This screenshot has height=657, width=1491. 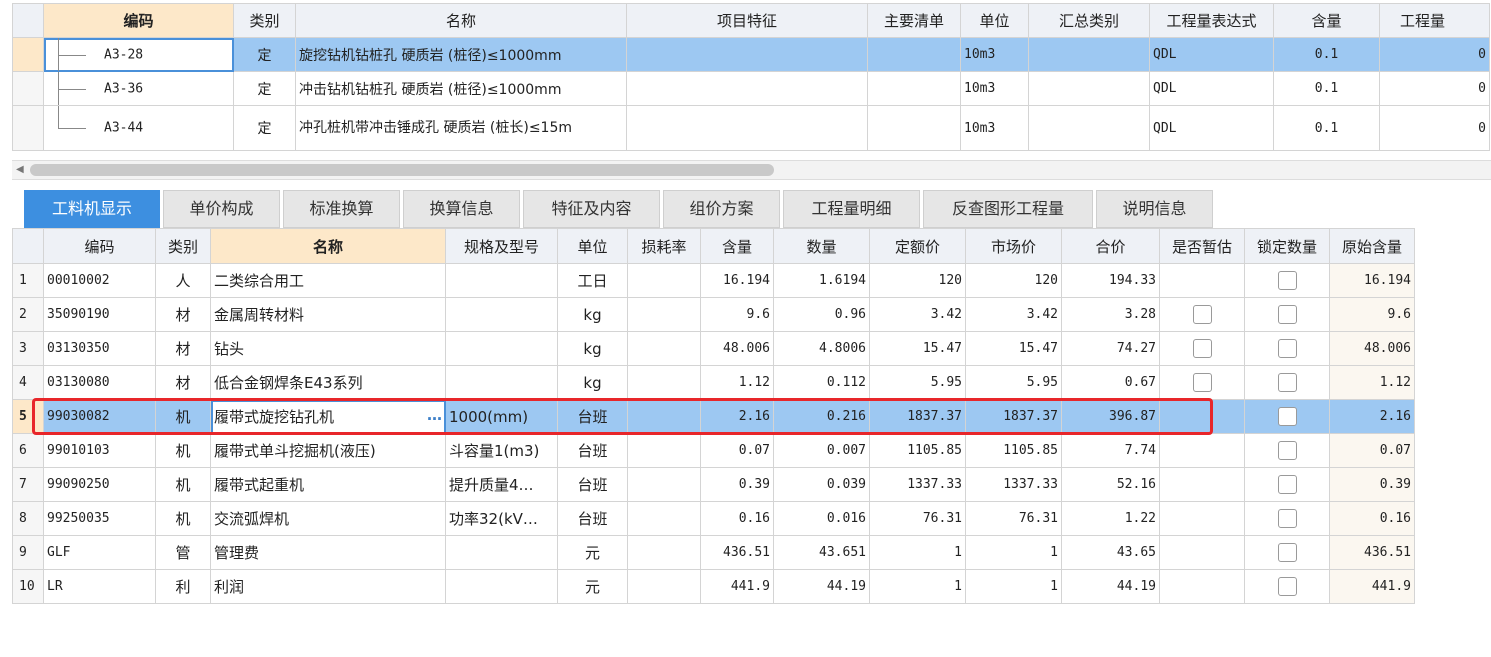 What do you see at coordinates (328, 280) in the screenshot?
I see `name-cell: 二类综合用工` at bounding box center [328, 280].